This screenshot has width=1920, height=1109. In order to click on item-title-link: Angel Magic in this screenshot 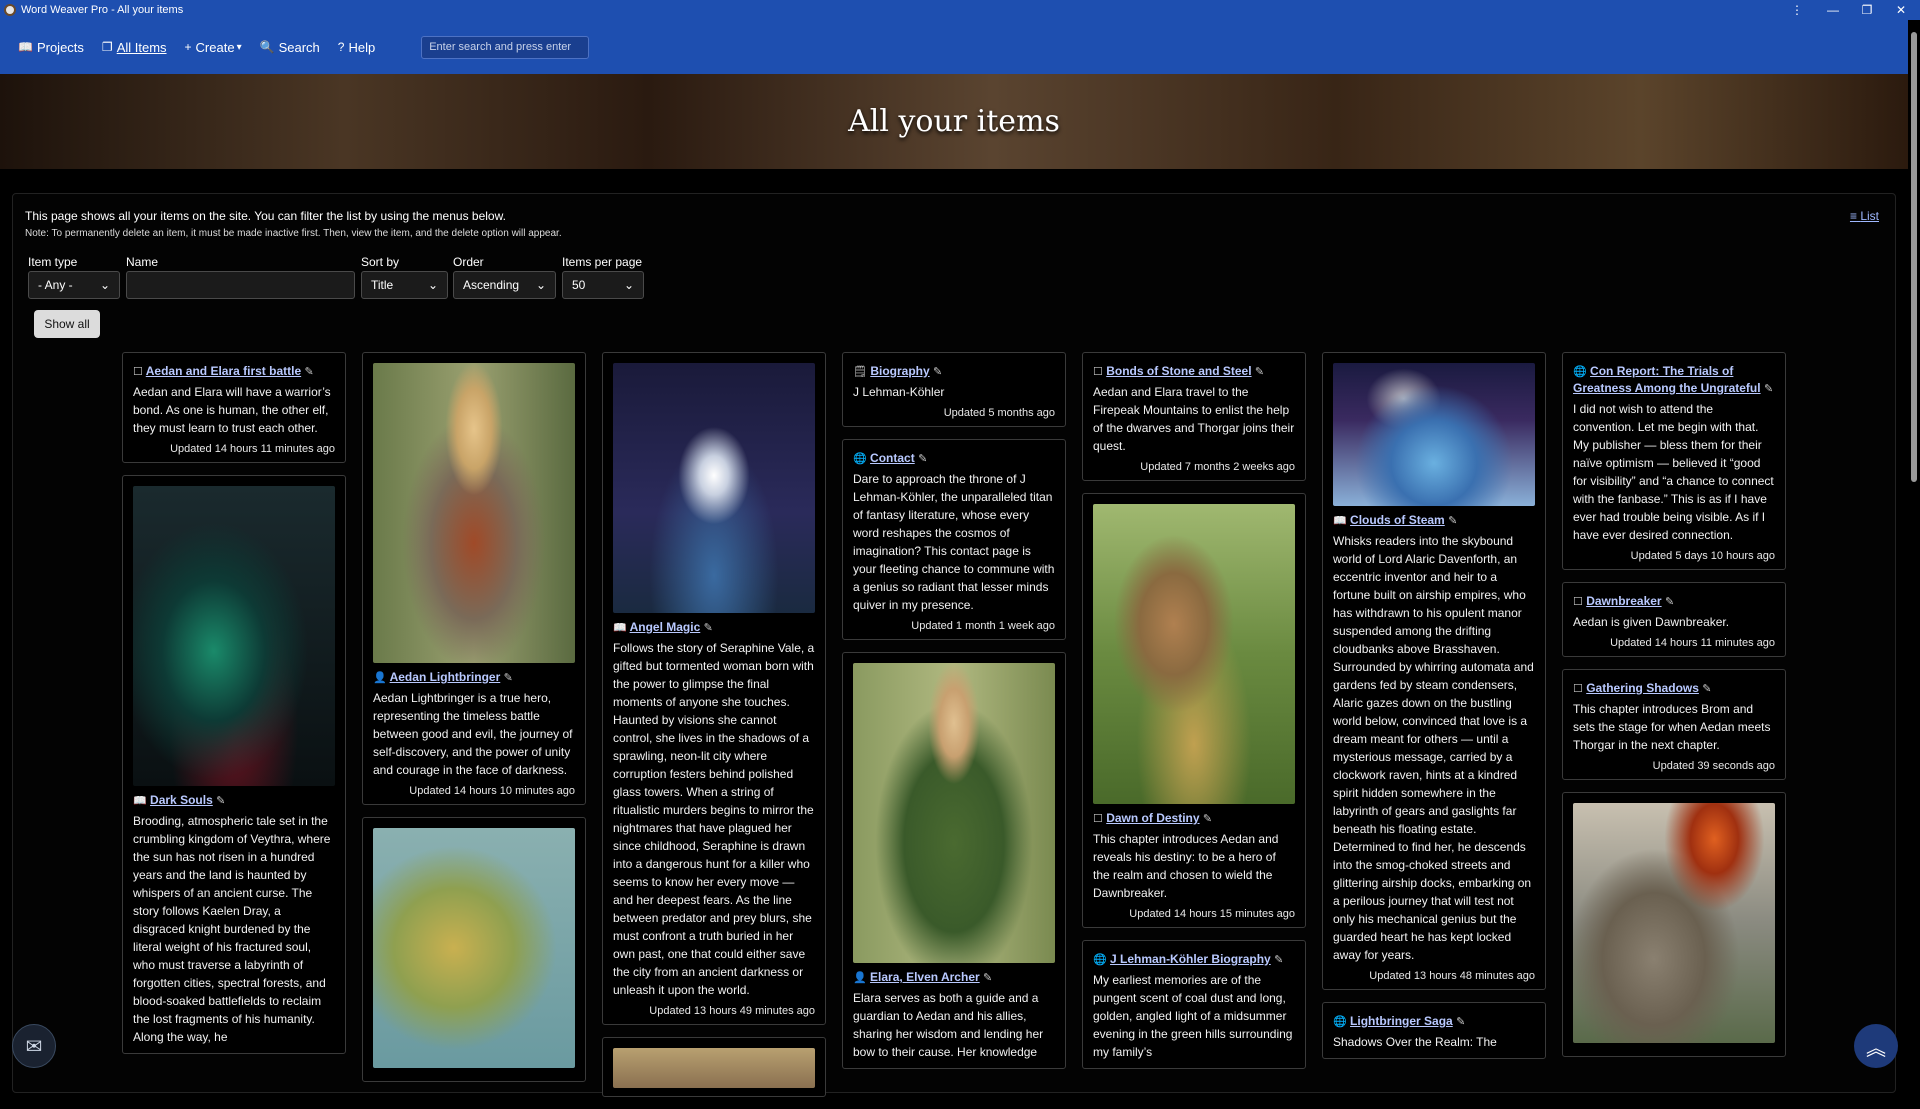, I will do `click(665, 627)`.